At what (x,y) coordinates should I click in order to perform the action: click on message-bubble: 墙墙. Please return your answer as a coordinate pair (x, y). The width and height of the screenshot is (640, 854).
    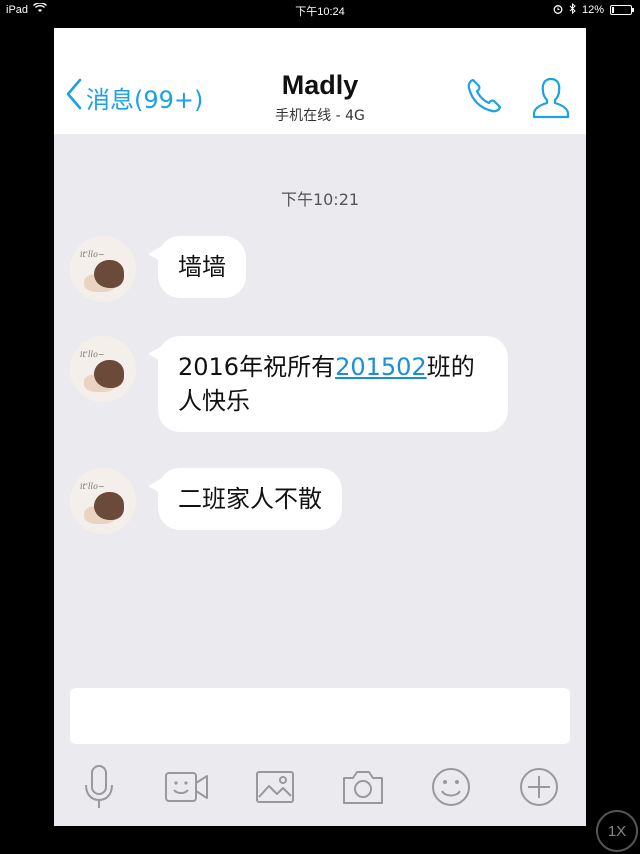
    Looking at the image, I should click on (197, 267).